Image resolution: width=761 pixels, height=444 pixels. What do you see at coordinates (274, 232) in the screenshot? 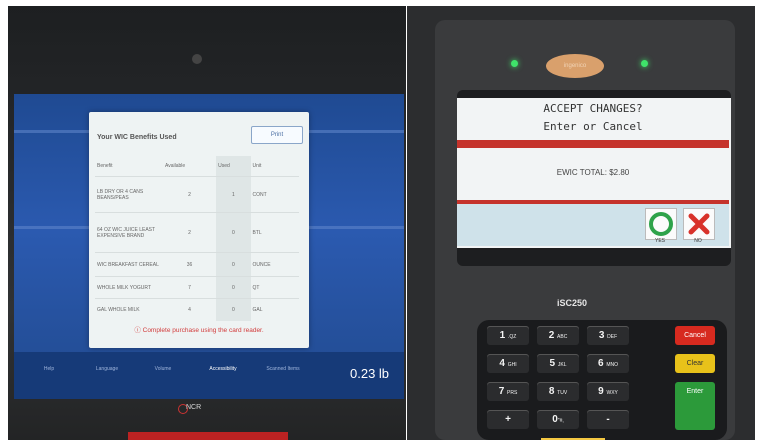
I see `unit-cell: BTL` at bounding box center [274, 232].